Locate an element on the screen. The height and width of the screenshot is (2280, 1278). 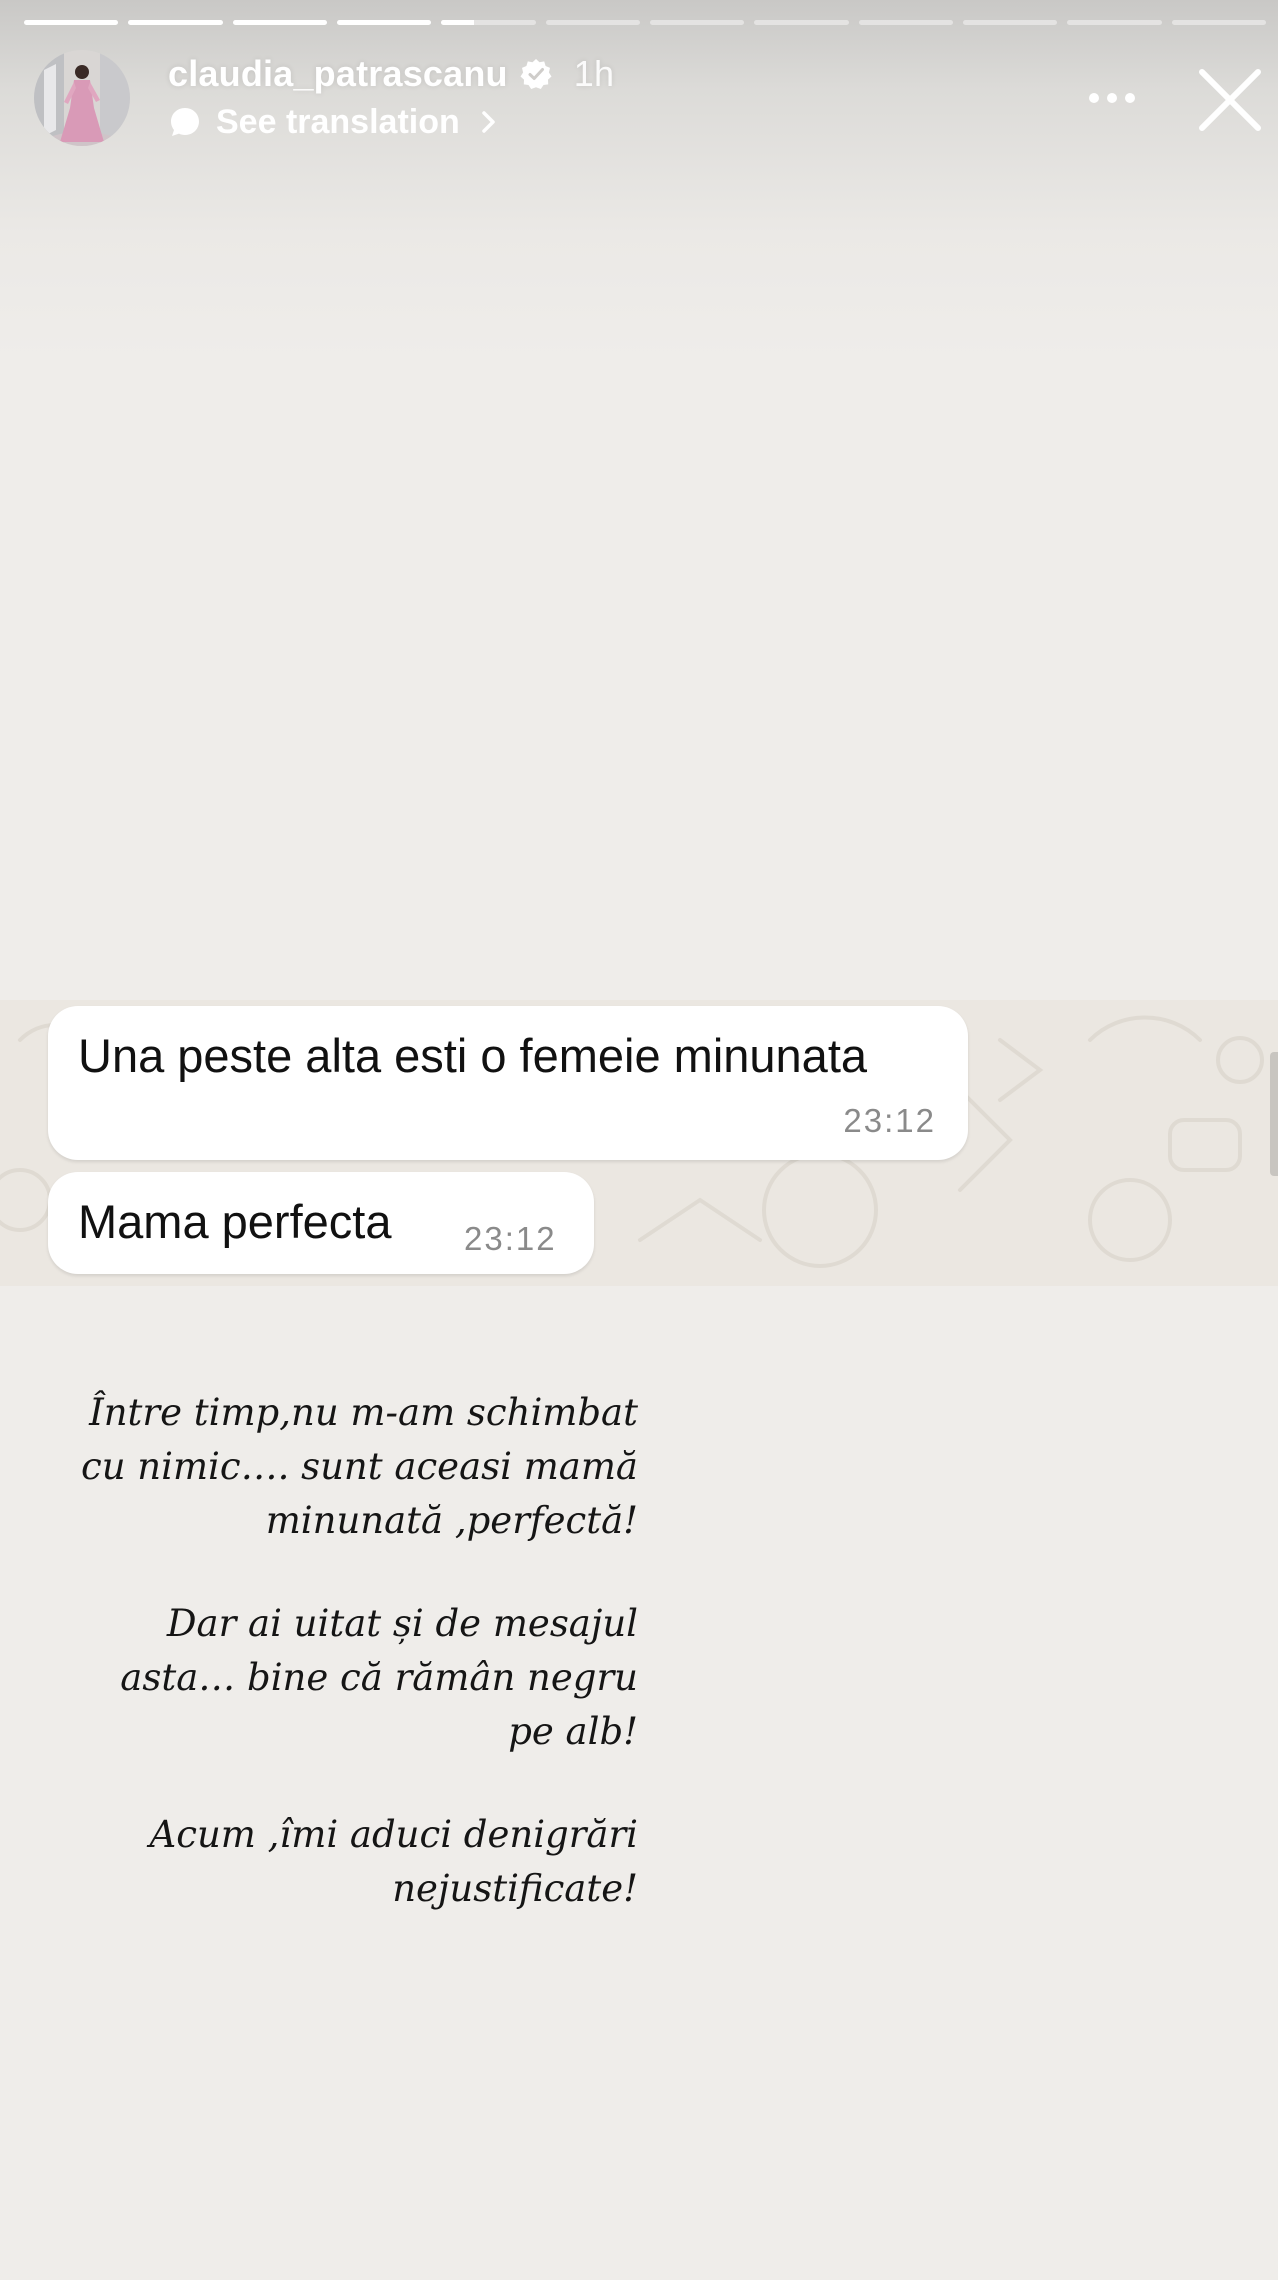
caption-line: pe alb! is located at coordinates (573, 1731).